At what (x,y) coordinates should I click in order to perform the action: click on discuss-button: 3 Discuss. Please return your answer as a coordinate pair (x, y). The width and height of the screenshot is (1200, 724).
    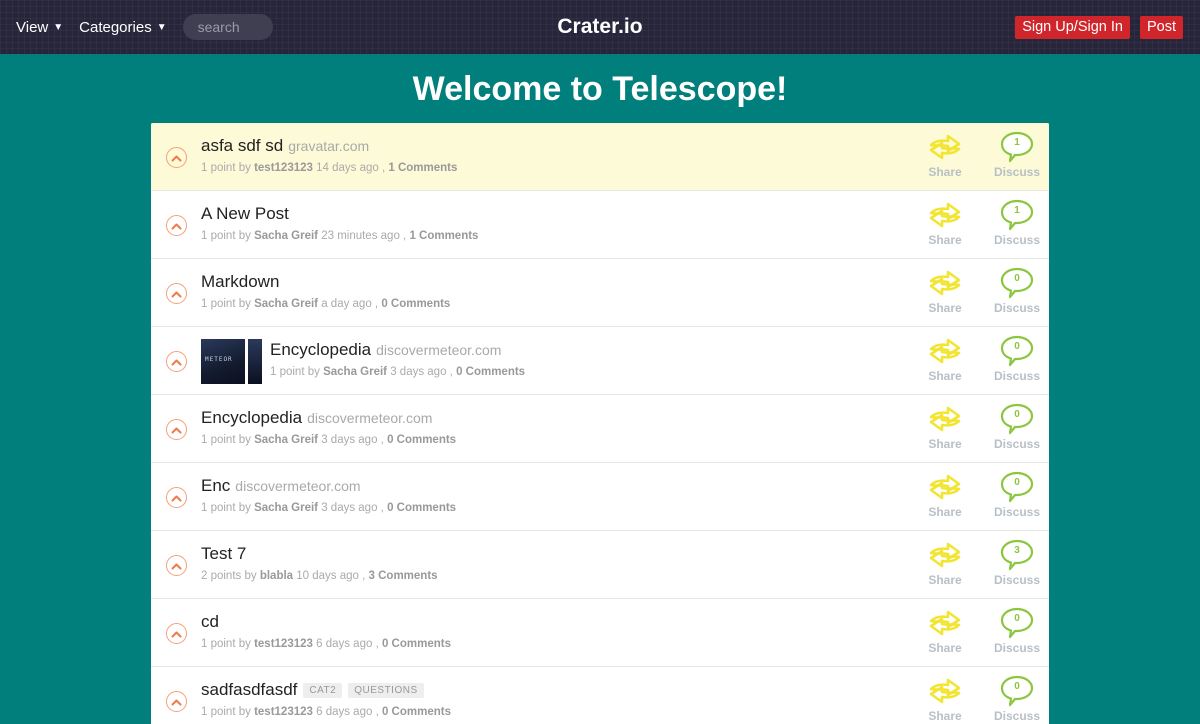
    Looking at the image, I should click on (1017, 563).